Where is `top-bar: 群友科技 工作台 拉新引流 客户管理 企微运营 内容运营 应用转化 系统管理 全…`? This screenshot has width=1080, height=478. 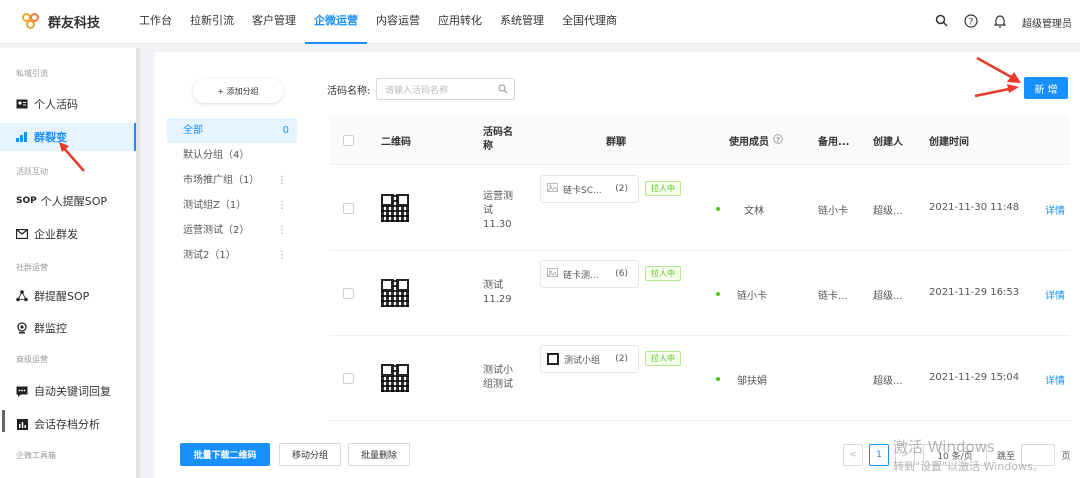 top-bar: 群友科技 工作台 拉新引流 客户管理 企微运营 内容运营 应用转化 系统管理 全… is located at coordinates (540, 22).